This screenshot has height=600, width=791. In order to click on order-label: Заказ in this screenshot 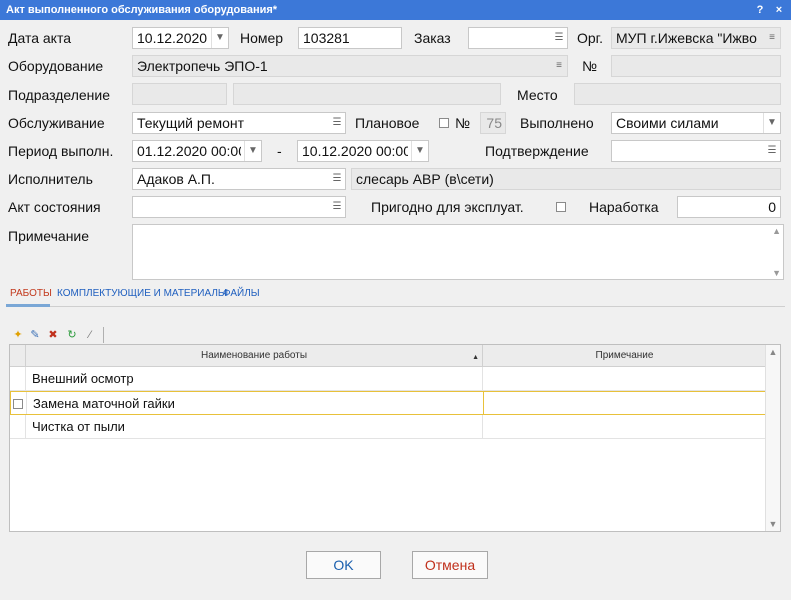, I will do `click(432, 38)`.